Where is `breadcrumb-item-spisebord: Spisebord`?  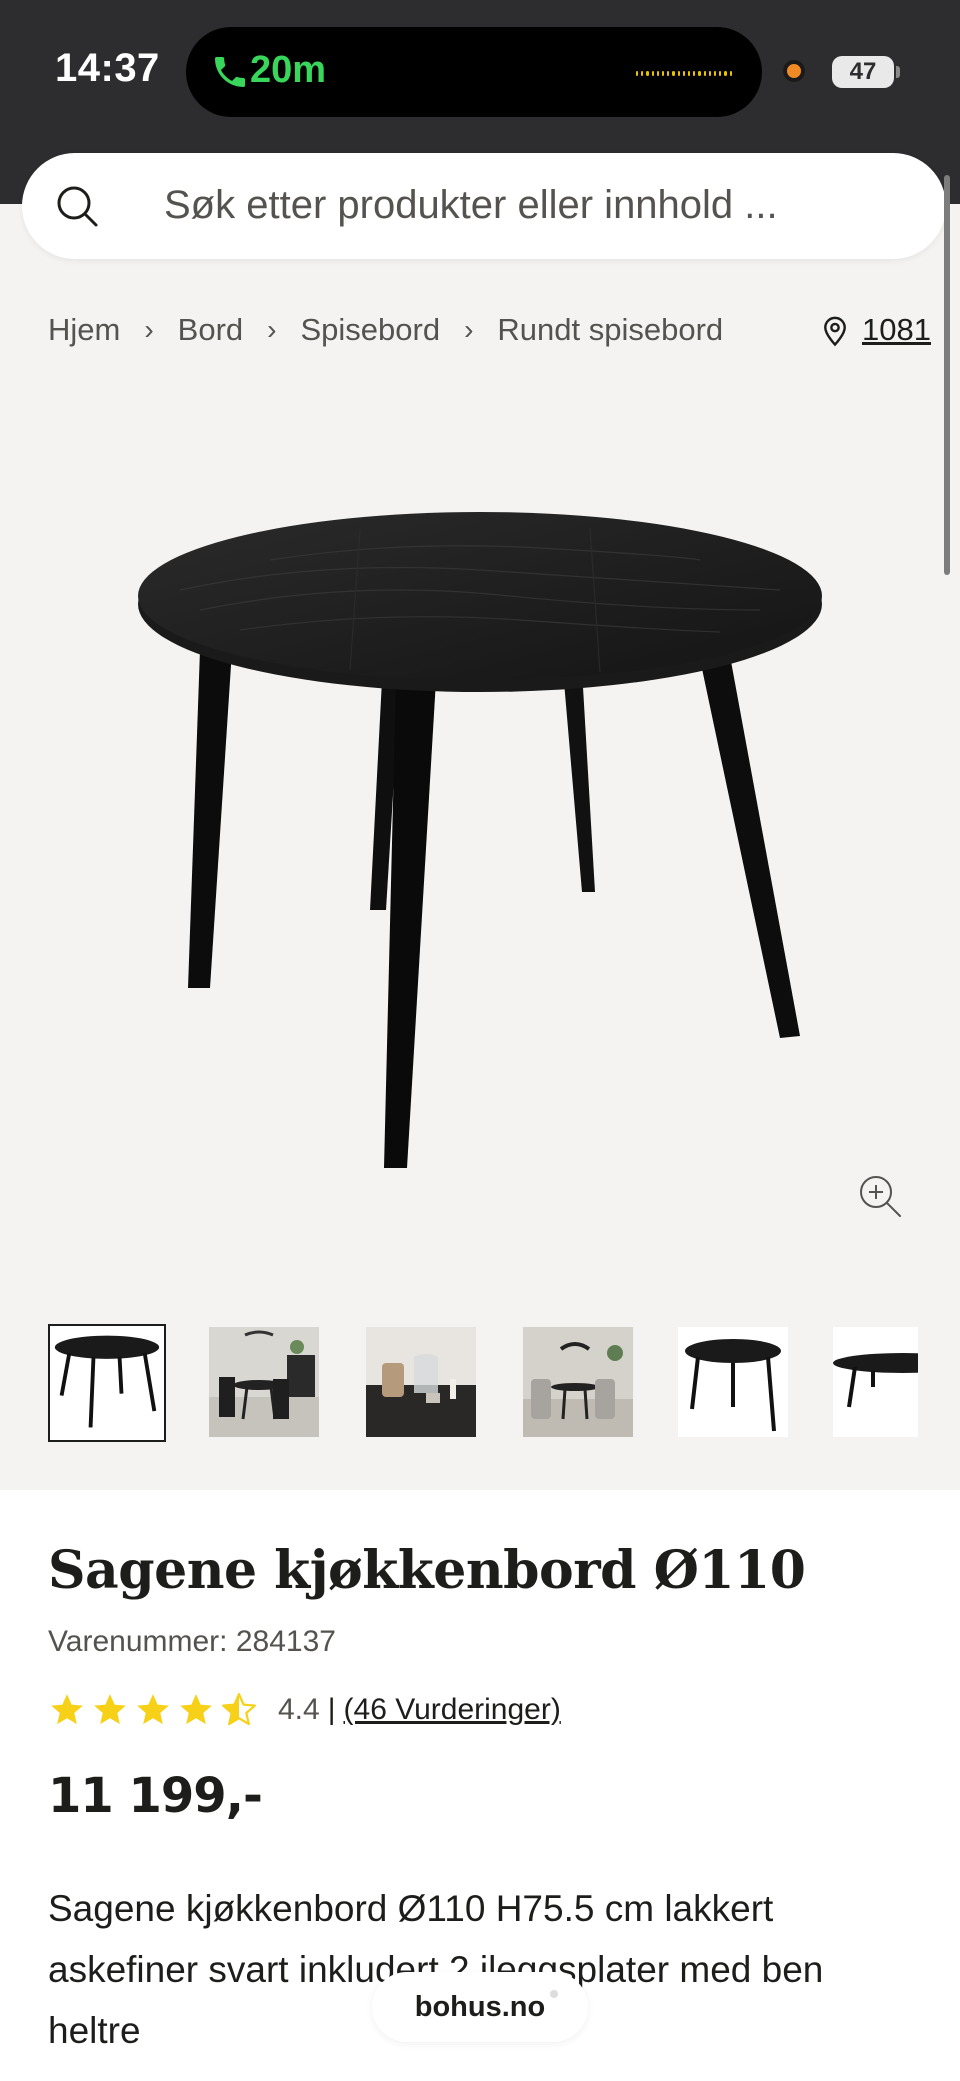
breadcrumb-item-spisebord: Spisebord is located at coordinates (370, 330).